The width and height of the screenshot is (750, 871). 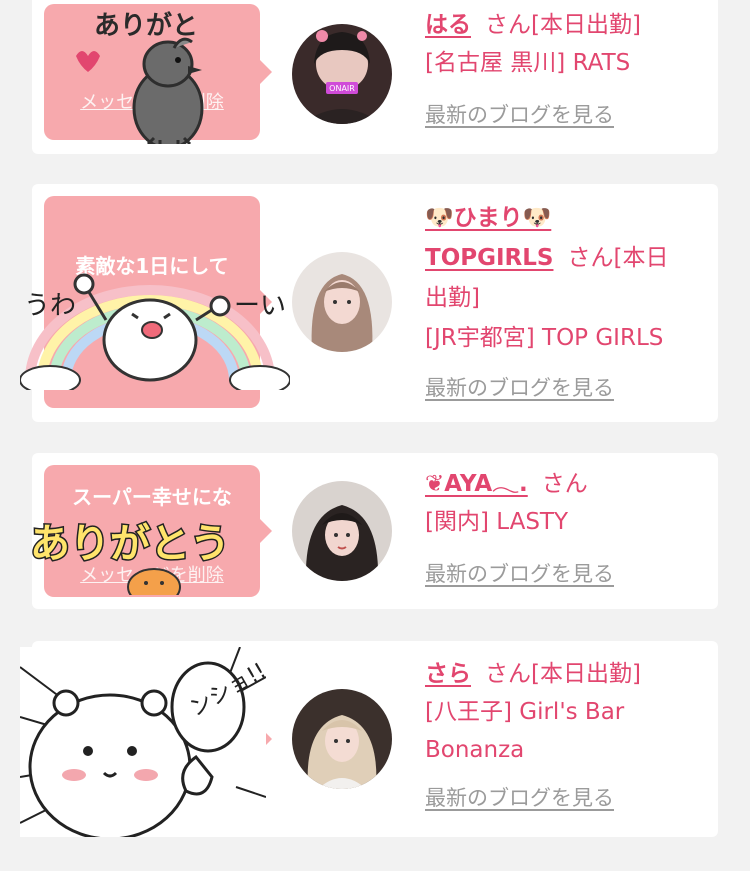 I want to click on cast-suffix: さん[本日, so click(x=618, y=258).